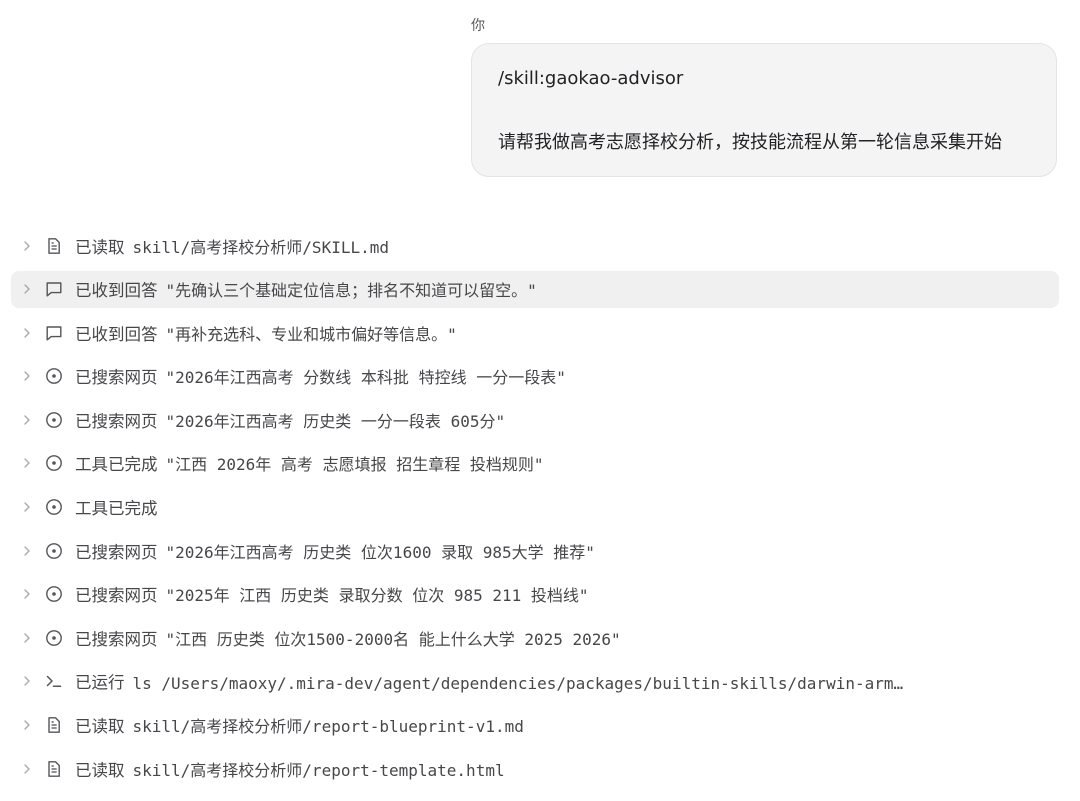 This screenshot has height=801, width=1080. I want to click on step-label: 已搜索网页 "2026年江西高考 历史类 位次1600 录取 985大学 推荐", so click(335, 552).